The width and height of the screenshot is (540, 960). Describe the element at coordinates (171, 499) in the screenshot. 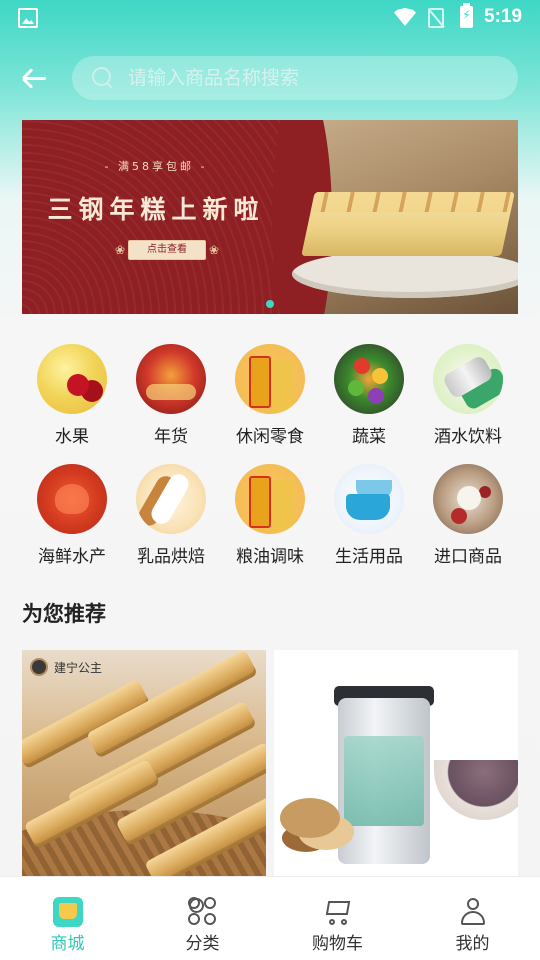

I see `dairy-bakery-icon` at that location.